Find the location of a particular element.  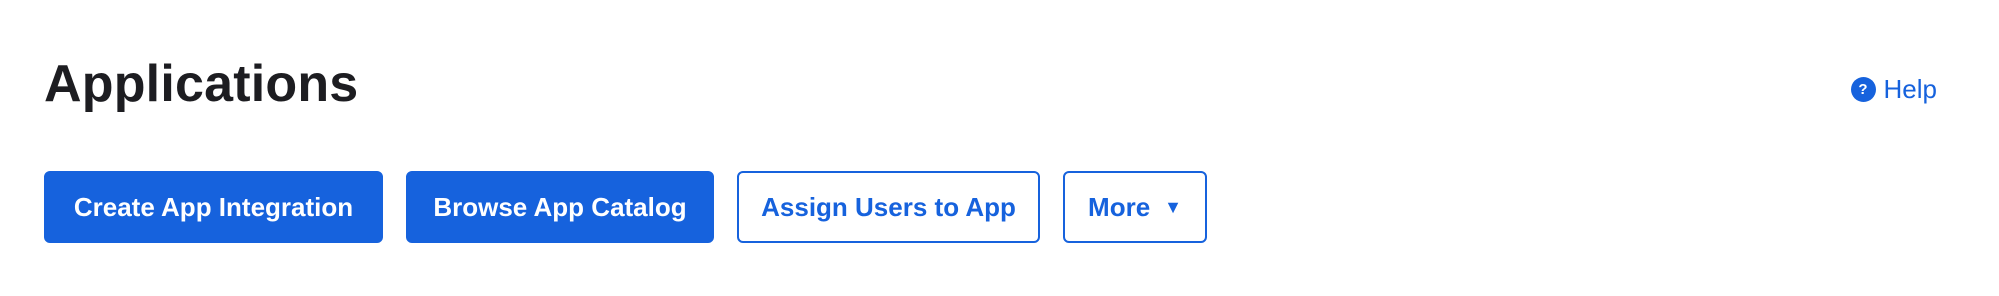

caret-down-icon: ▼ is located at coordinates (1173, 207).